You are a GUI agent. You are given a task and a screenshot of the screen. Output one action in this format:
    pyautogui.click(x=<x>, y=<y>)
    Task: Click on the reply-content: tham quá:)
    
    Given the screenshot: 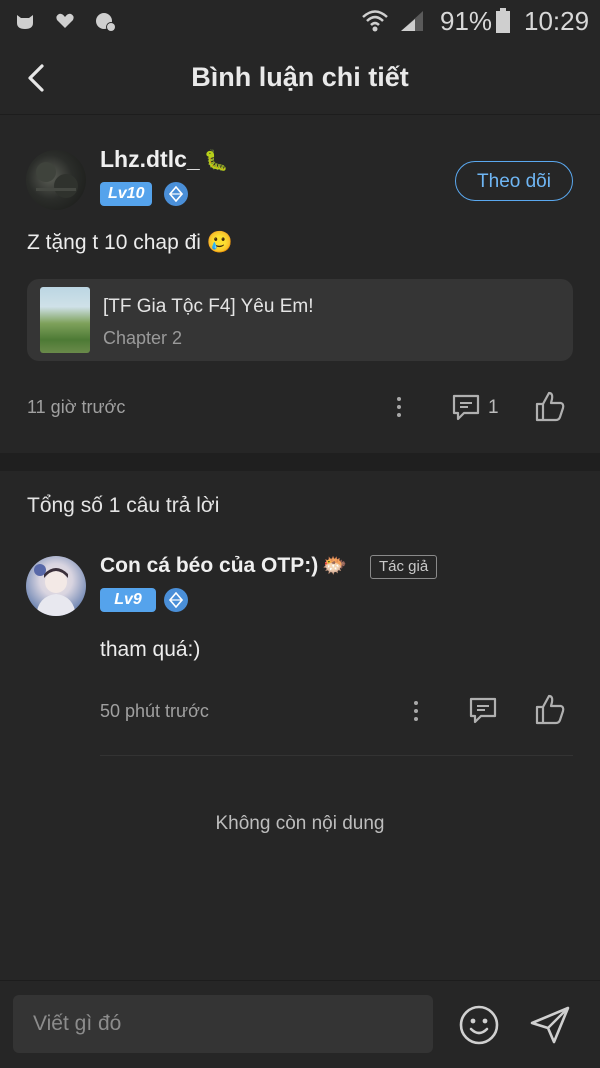 What is the action you would take?
    pyautogui.click(x=150, y=649)
    